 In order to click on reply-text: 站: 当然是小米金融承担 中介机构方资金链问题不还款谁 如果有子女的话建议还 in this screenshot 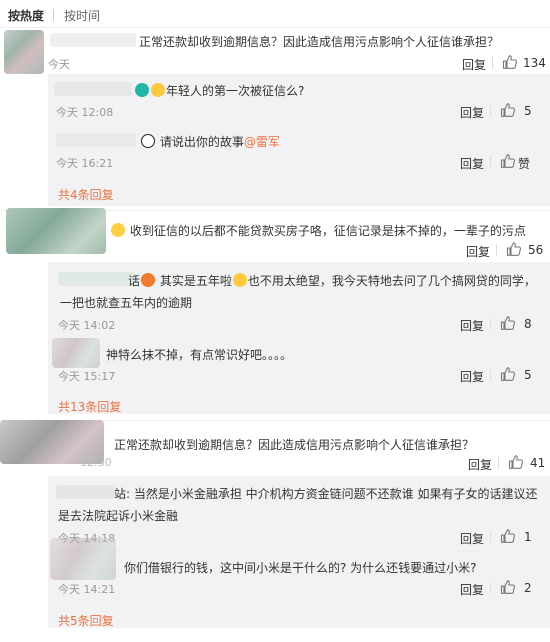, I will do `click(326, 493)`.